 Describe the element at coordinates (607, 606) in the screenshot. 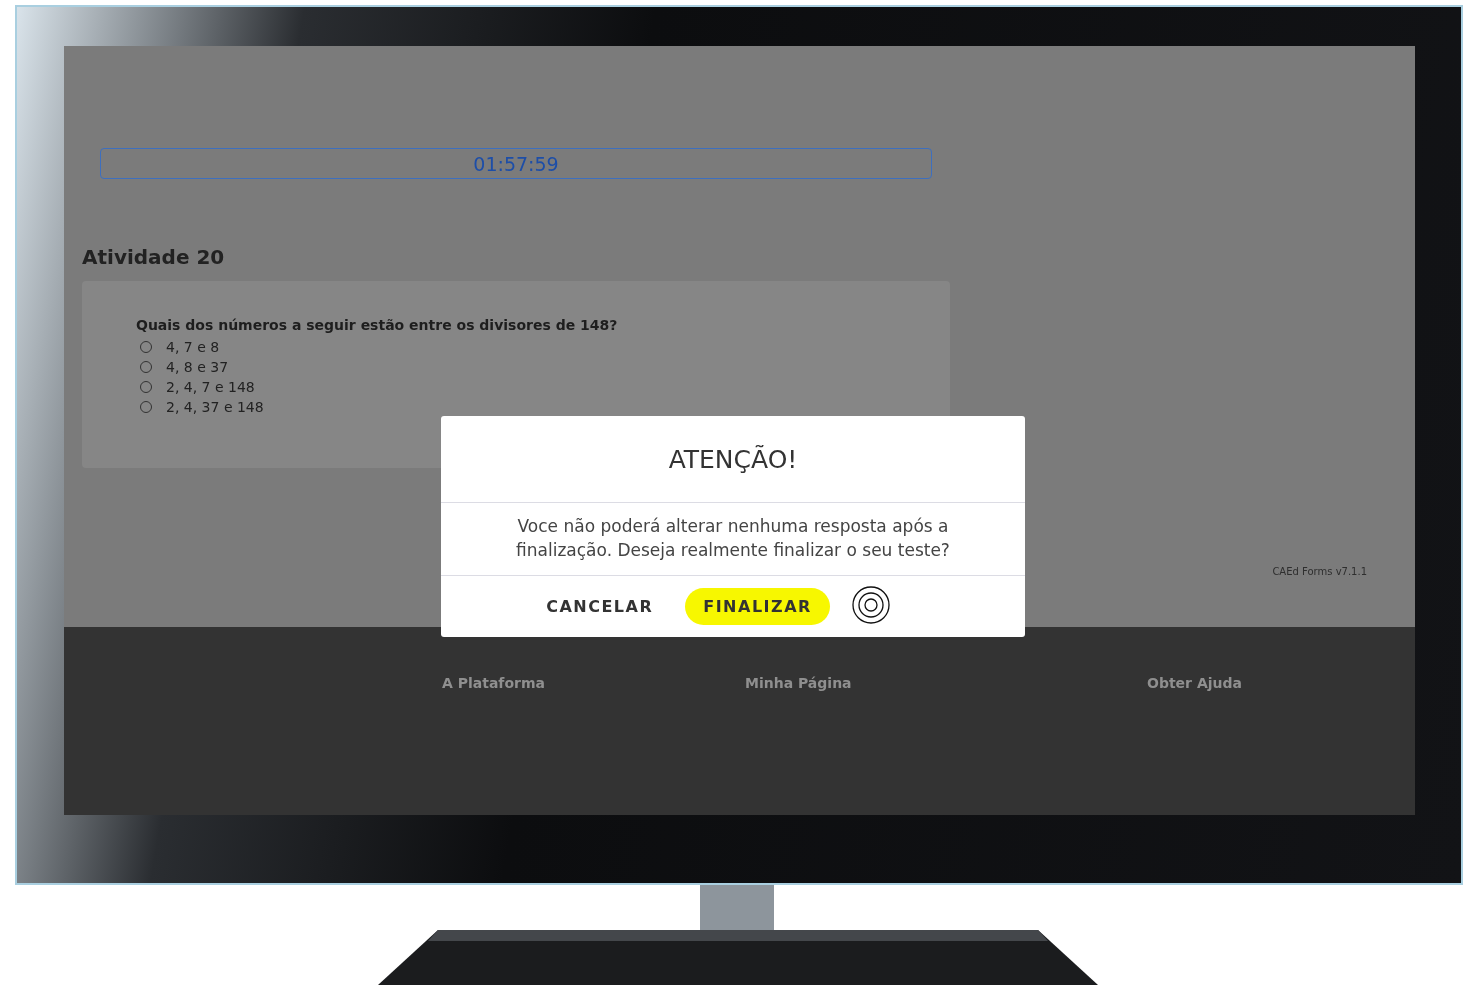

I see `cancel-button: CANCELAR` at that location.